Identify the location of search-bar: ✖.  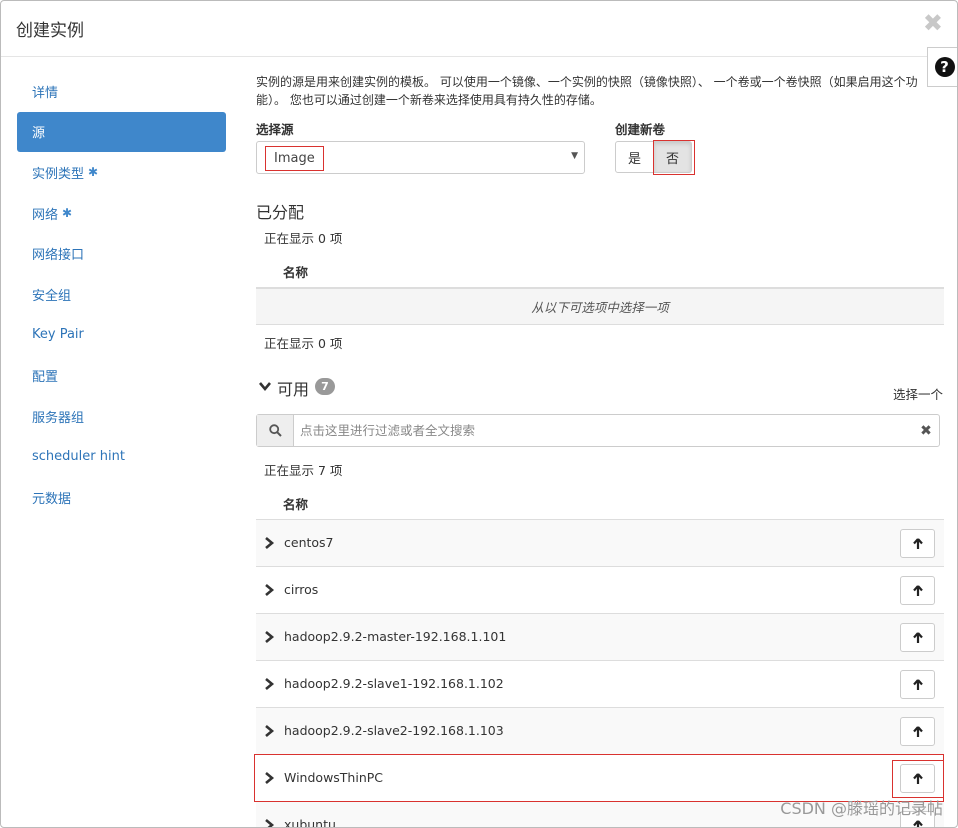
(598, 430).